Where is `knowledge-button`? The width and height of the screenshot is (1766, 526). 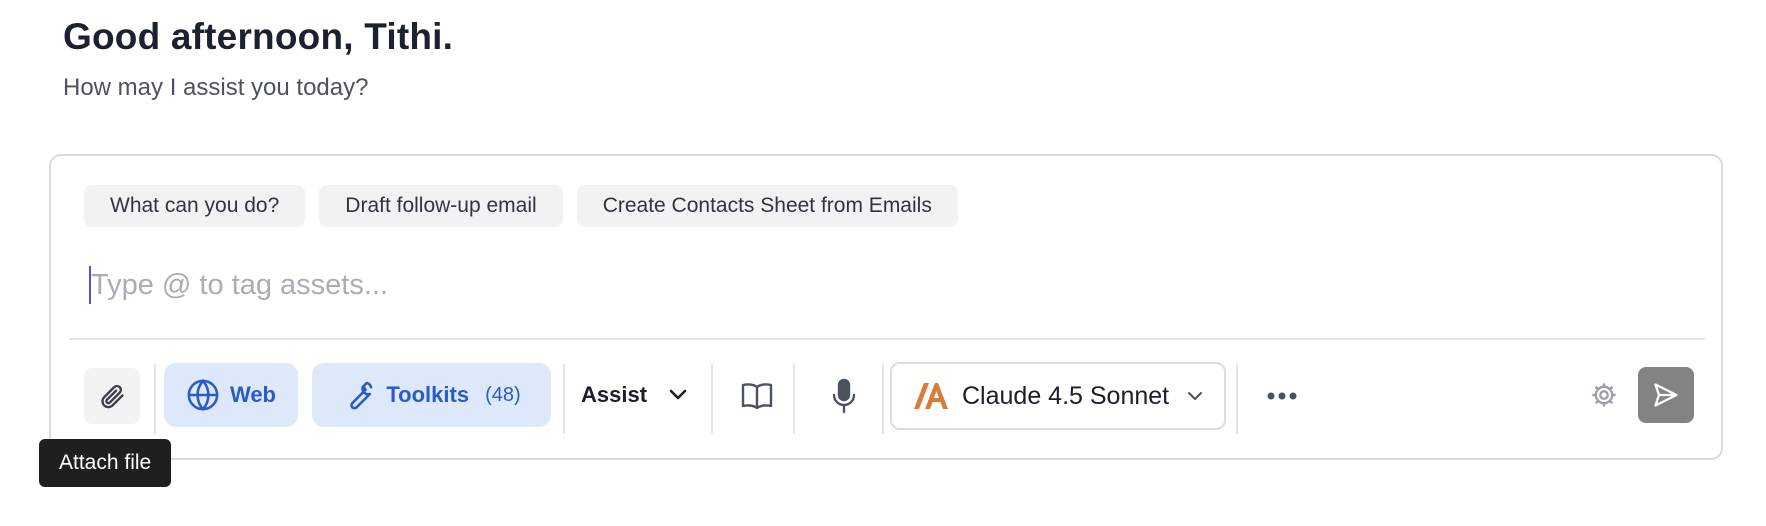 knowledge-button is located at coordinates (757, 396).